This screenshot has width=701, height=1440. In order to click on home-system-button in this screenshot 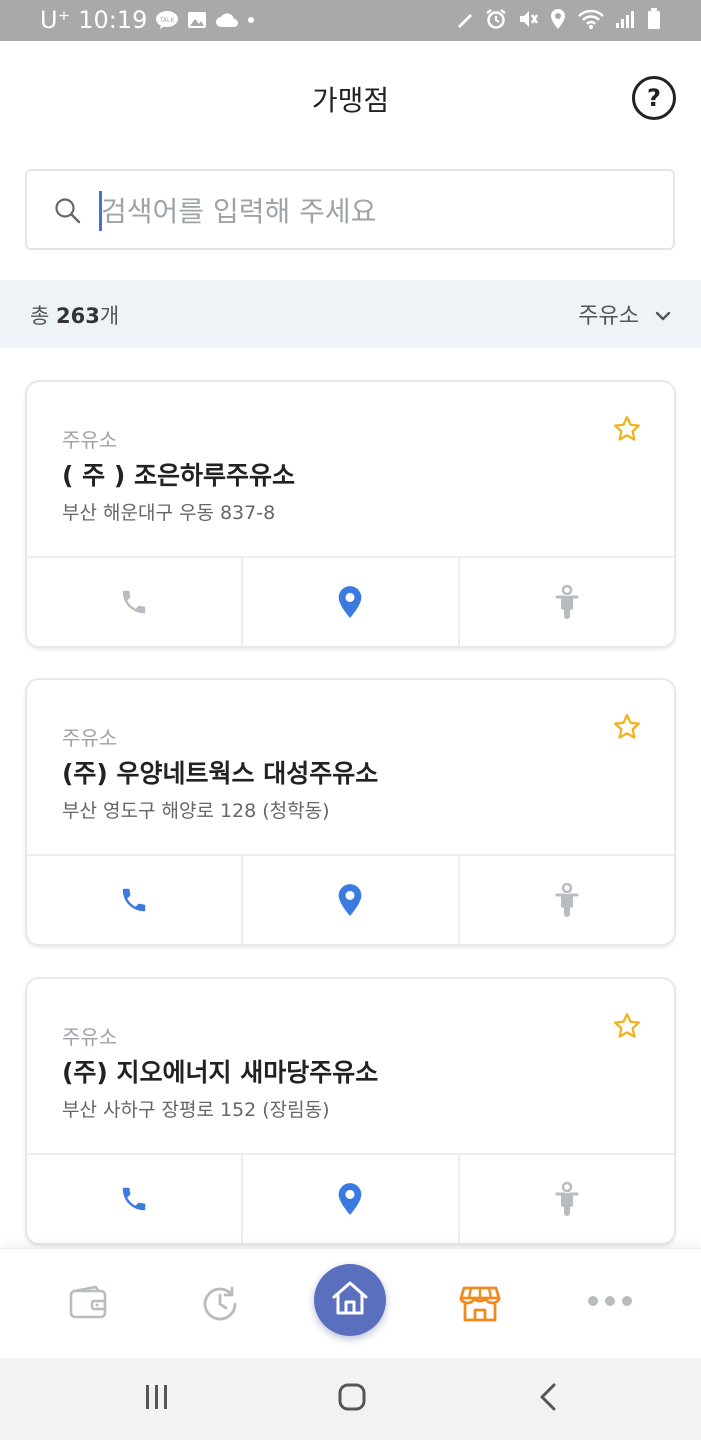, I will do `click(352, 1399)`.